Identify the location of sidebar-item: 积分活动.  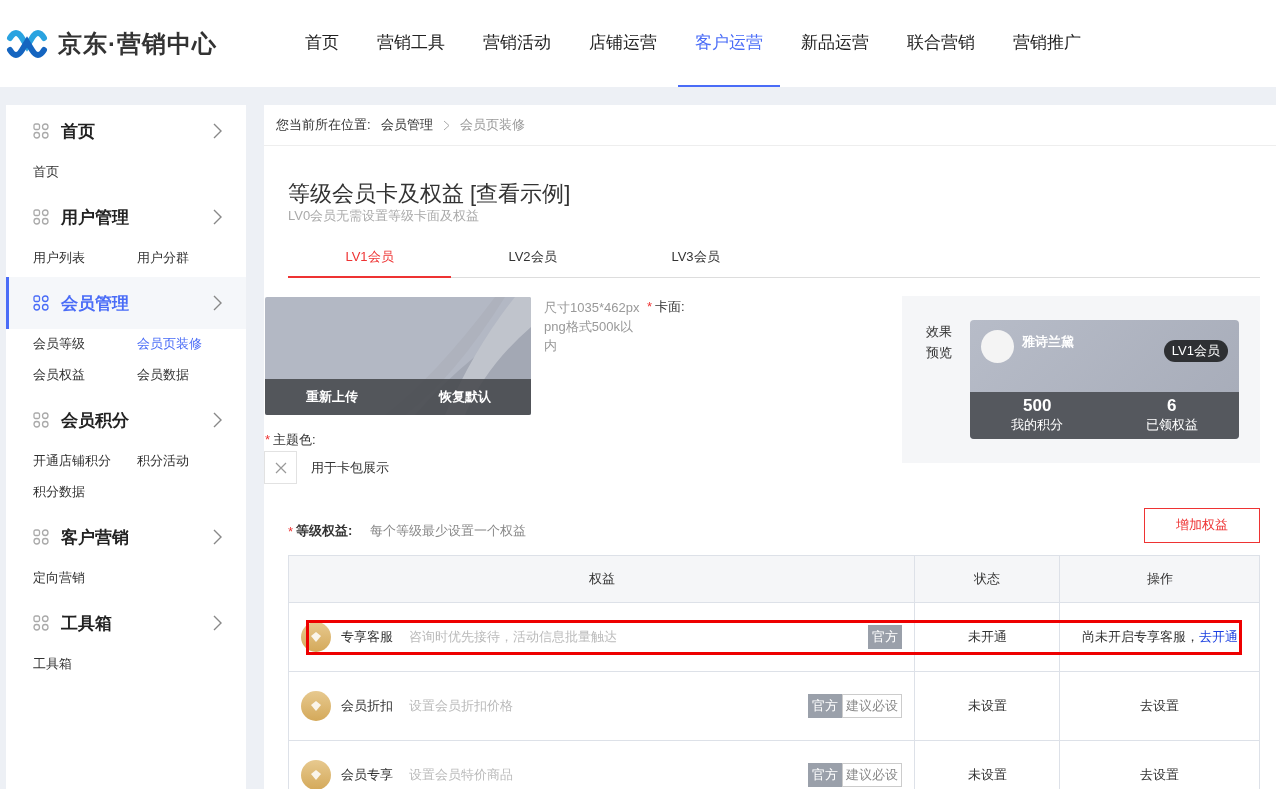
(189, 461).